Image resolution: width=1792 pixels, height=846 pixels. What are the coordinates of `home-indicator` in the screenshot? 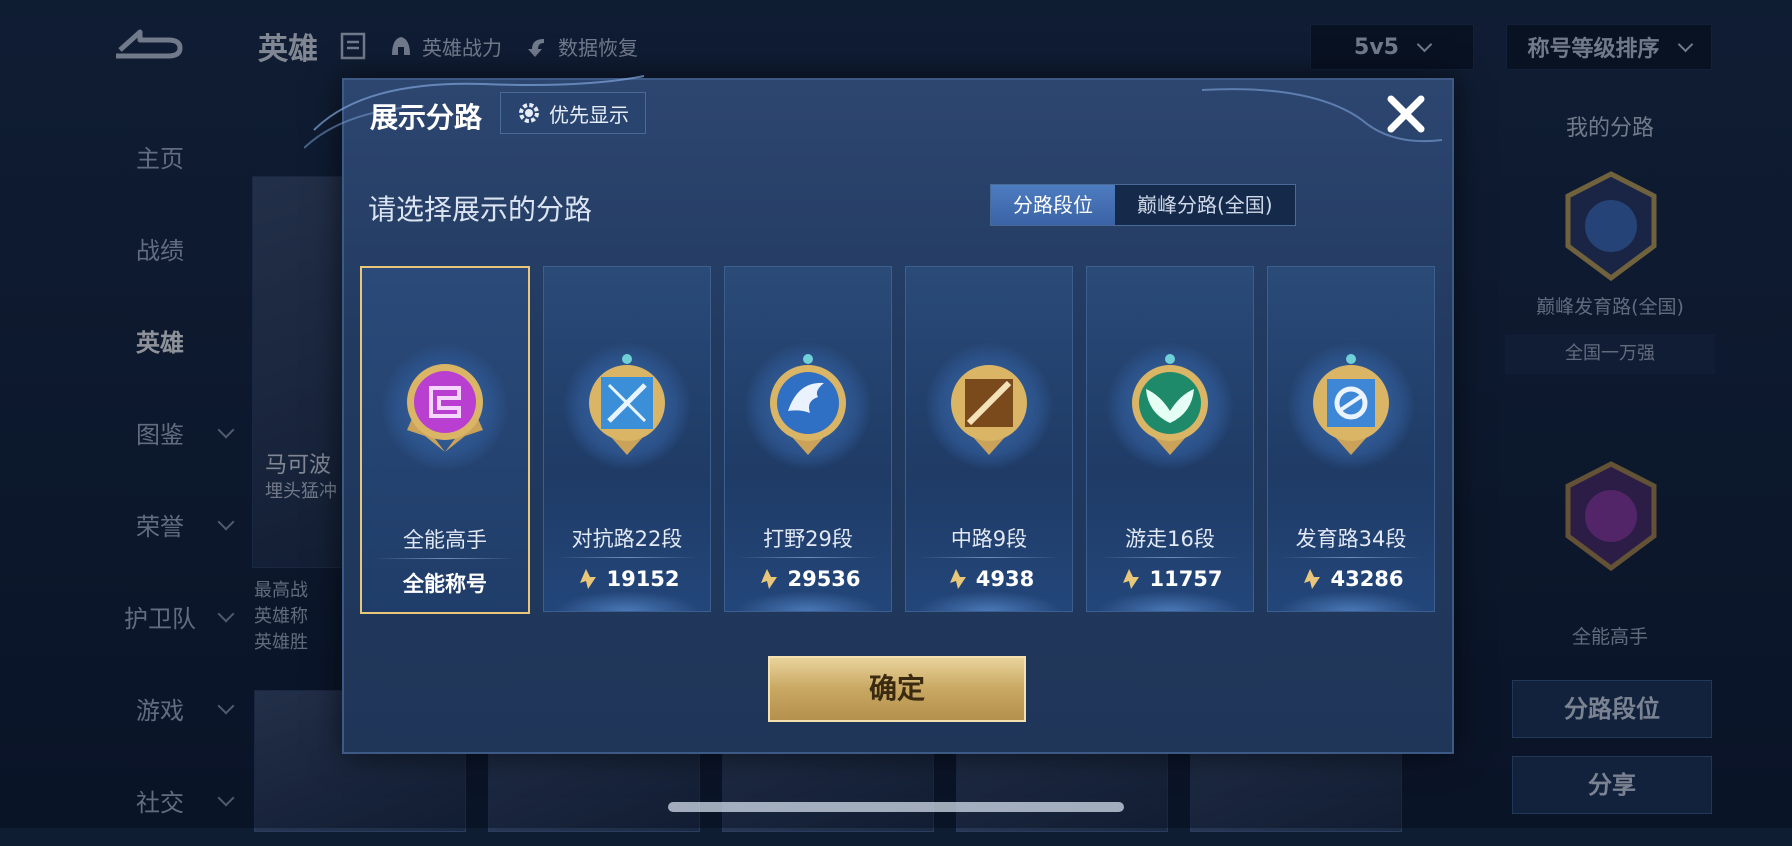 It's located at (896, 807).